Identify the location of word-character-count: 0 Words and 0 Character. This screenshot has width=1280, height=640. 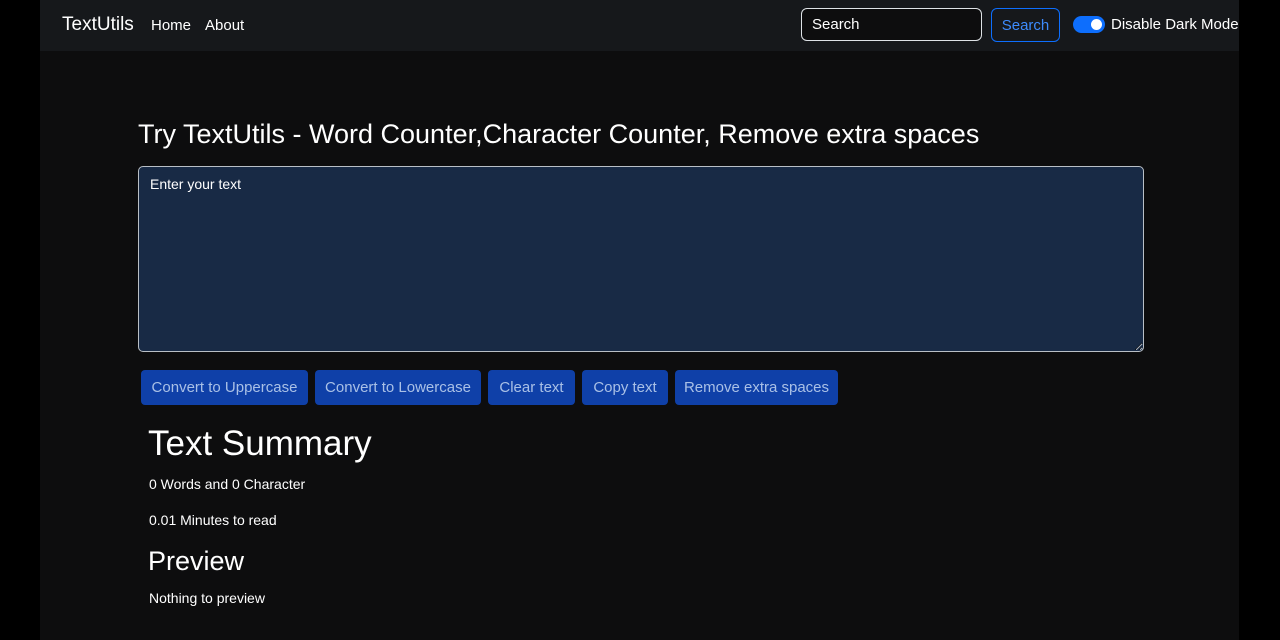
(227, 484).